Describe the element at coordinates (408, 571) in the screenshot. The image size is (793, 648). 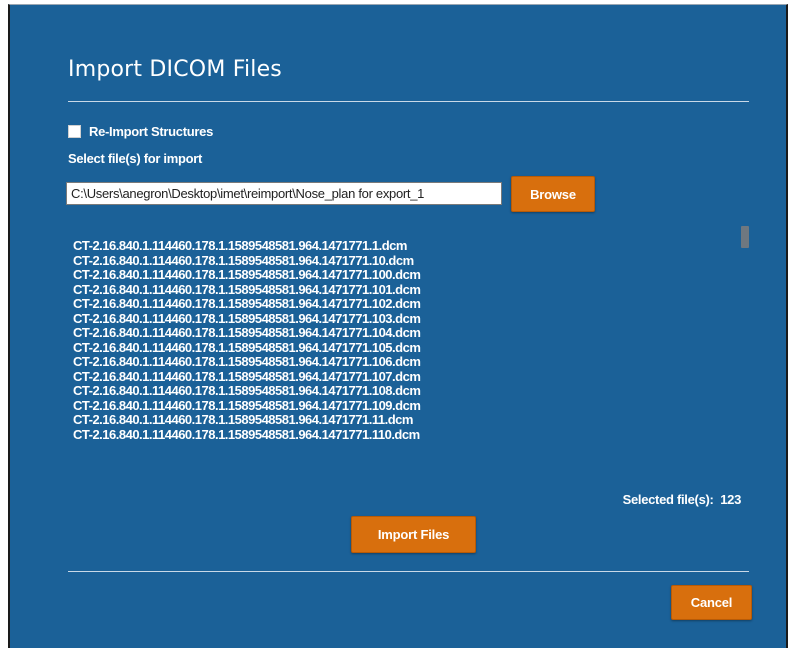
I see `footer-divider` at that location.